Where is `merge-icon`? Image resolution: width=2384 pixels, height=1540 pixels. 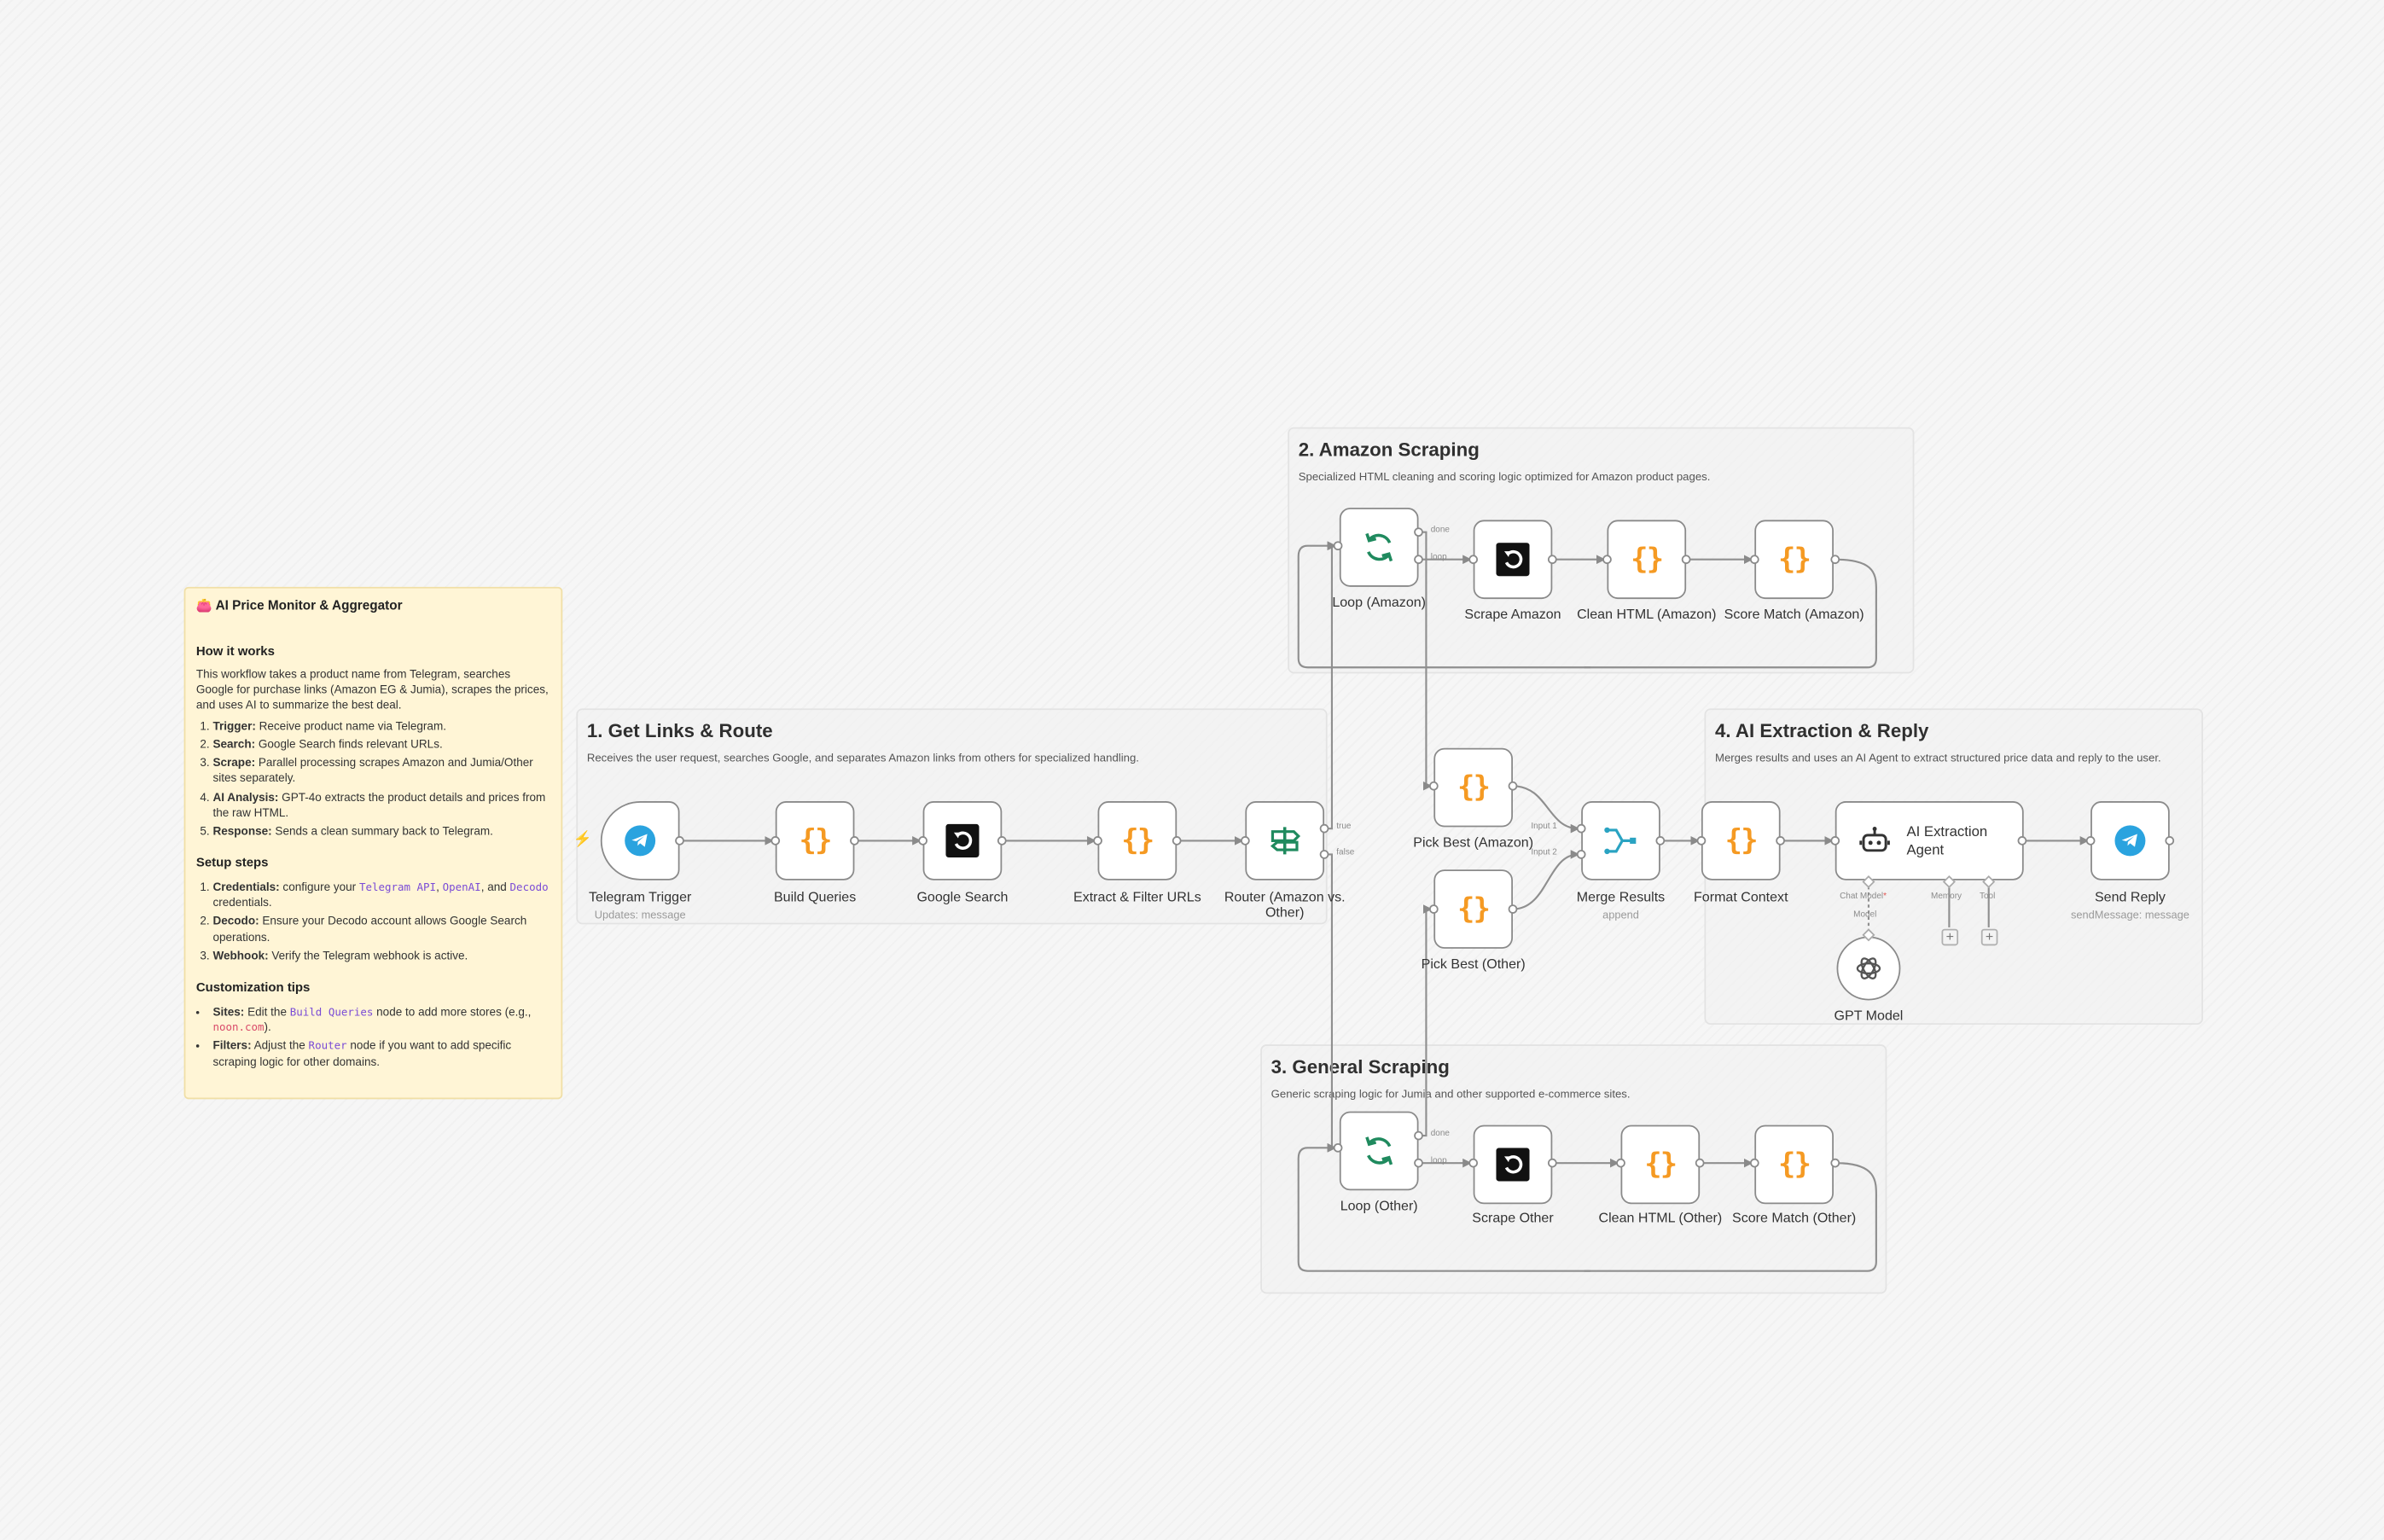 merge-icon is located at coordinates (1621, 841).